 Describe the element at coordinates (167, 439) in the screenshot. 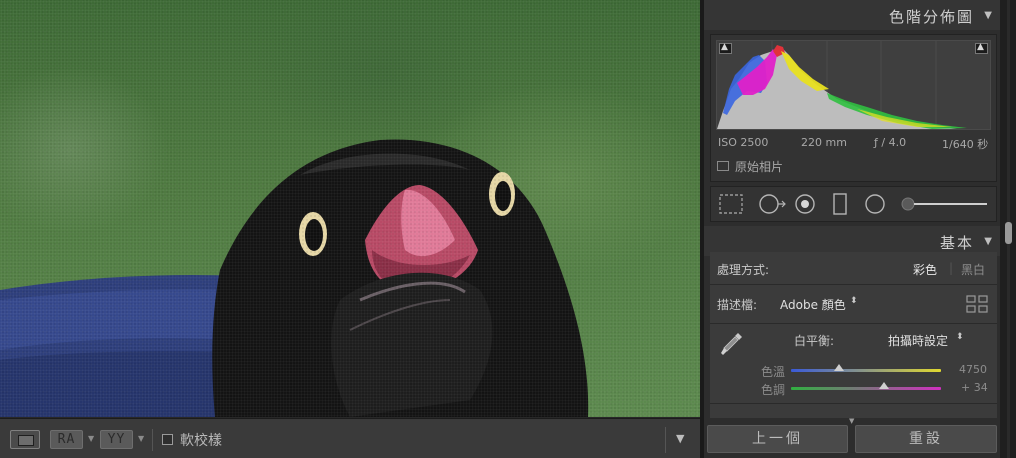

I see `soft-proofing-checkbox` at that location.